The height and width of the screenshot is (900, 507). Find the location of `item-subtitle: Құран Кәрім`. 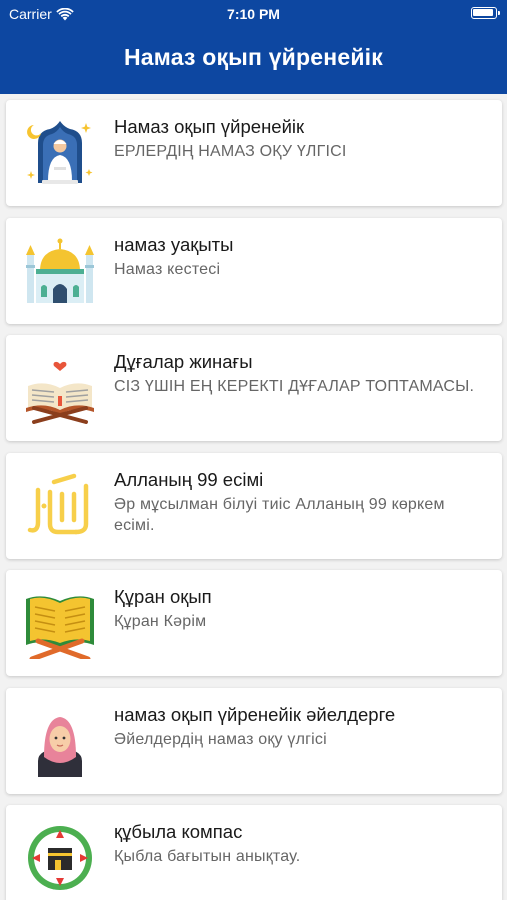

item-subtitle: Құран Кәрім is located at coordinates (160, 621).